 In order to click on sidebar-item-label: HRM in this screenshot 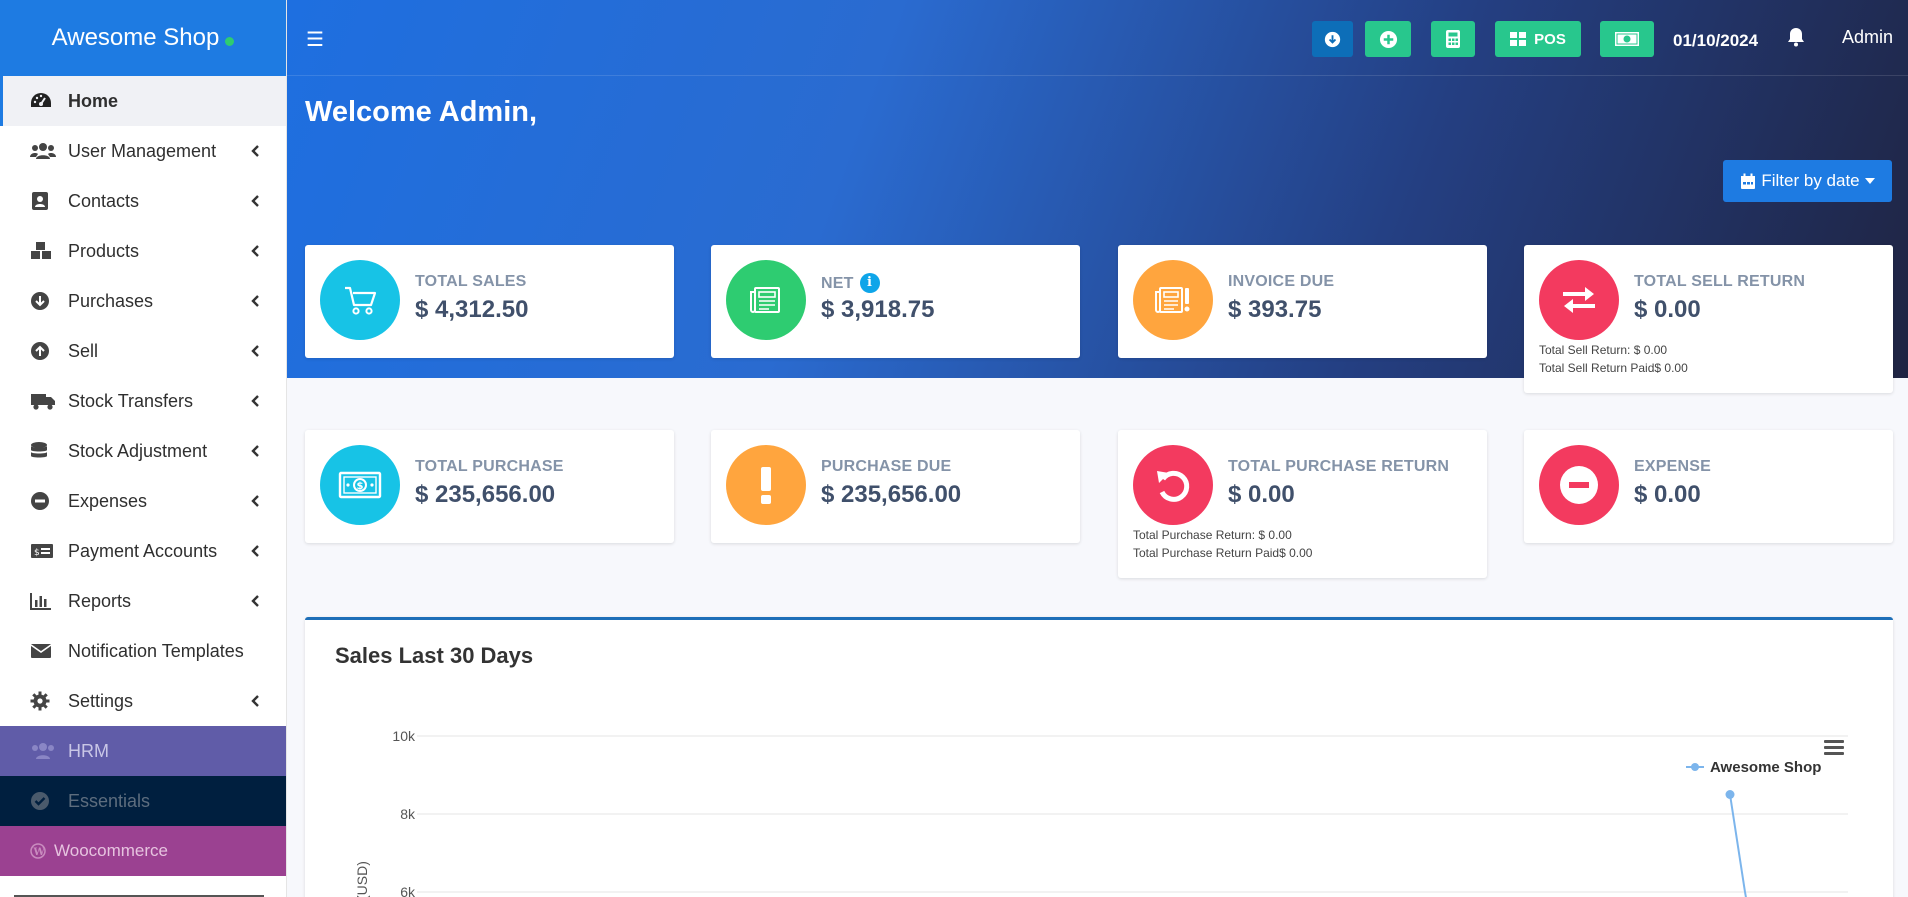, I will do `click(88, 750)`.